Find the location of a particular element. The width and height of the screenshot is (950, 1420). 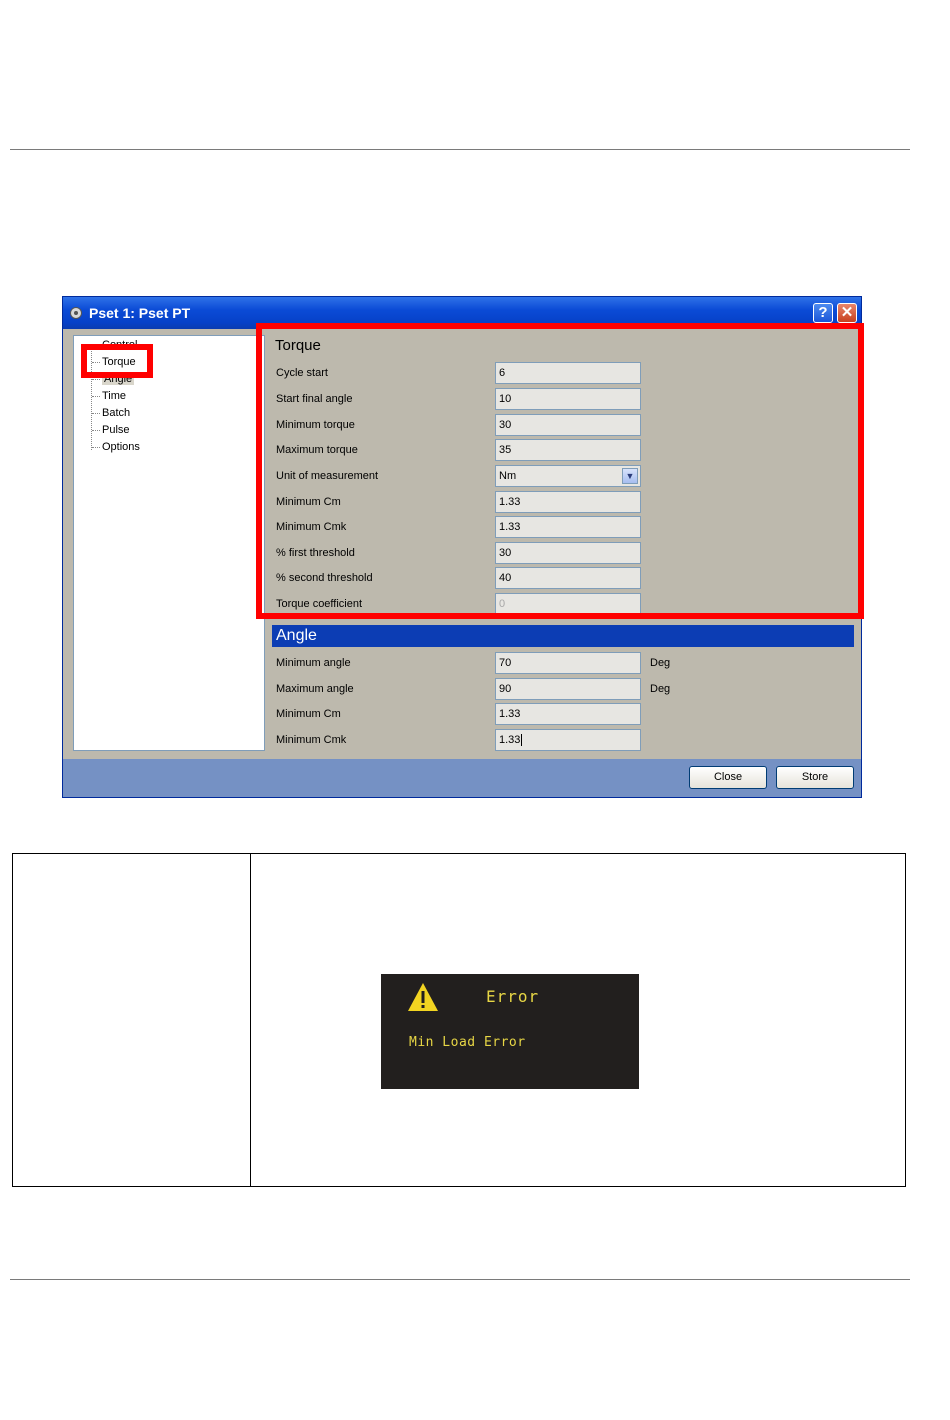

help-icon: ? is located at coordinates (823, 312).